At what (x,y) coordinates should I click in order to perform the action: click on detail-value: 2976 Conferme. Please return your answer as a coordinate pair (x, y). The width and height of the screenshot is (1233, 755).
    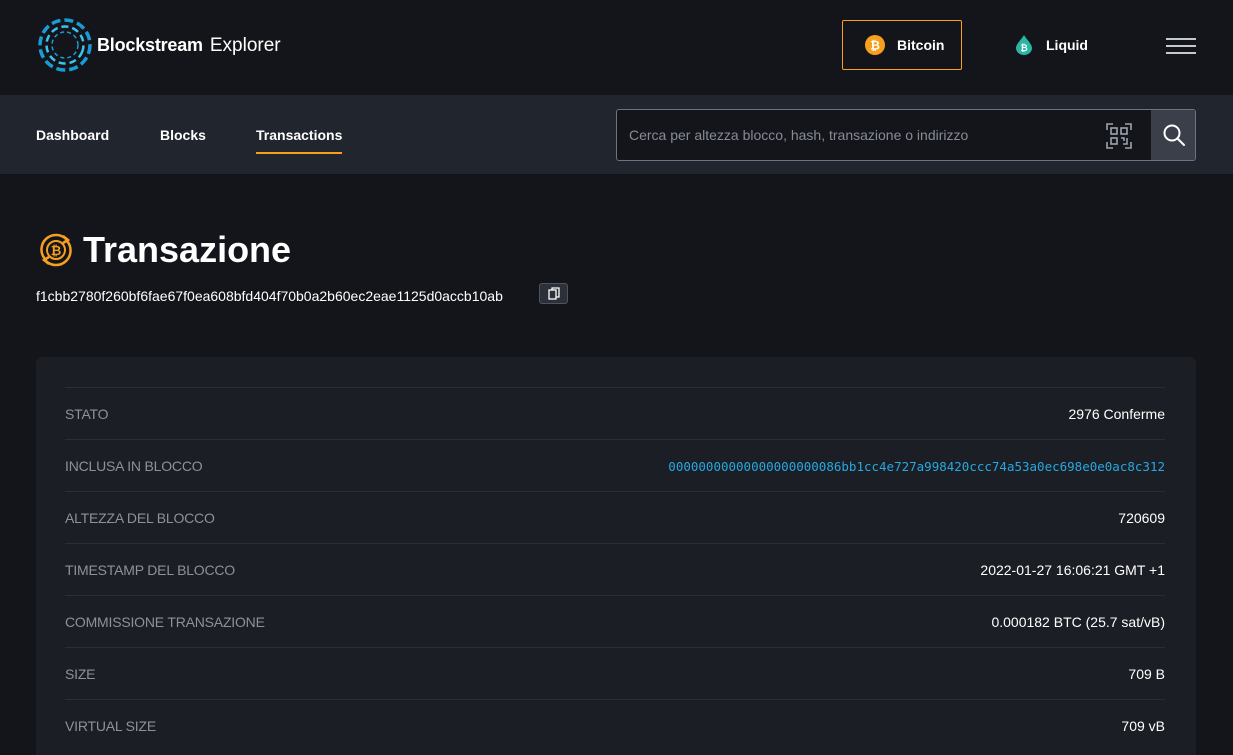
    Looking at the image, I should click on (1116, 414).